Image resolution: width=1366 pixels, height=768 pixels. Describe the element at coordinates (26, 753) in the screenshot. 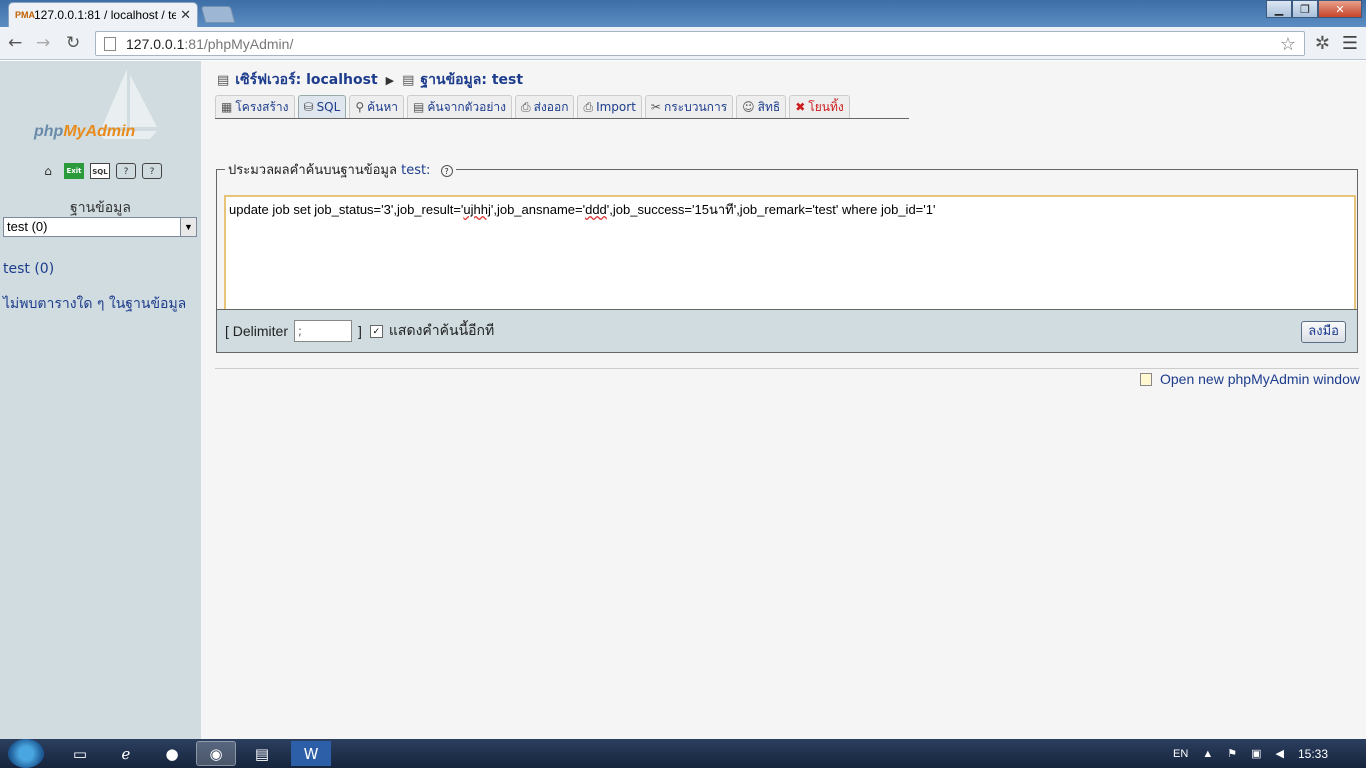

I see `start-button` at that location.